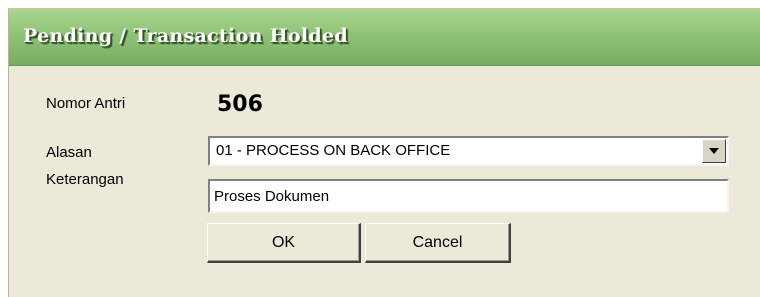  Describe the element at coordinates (85, 179) in the screenshot. I see `note-label: Keterangan` at that location.